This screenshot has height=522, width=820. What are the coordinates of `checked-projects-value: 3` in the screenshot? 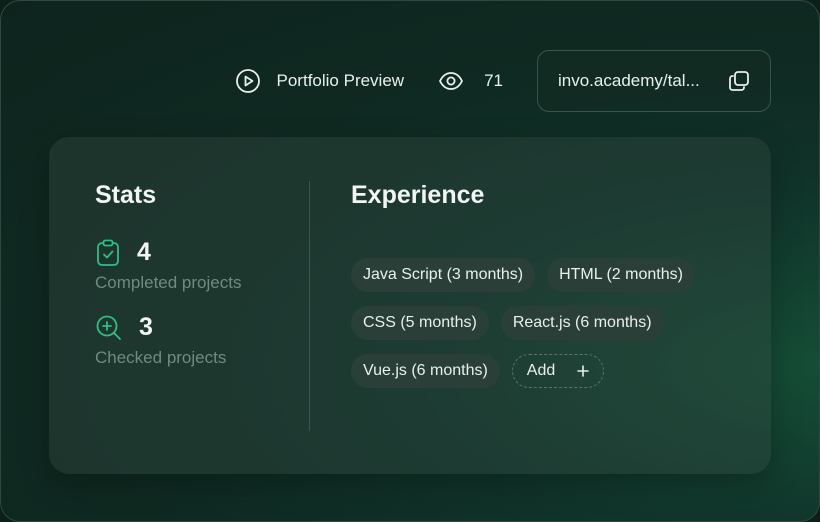 It's located at (146, 327).